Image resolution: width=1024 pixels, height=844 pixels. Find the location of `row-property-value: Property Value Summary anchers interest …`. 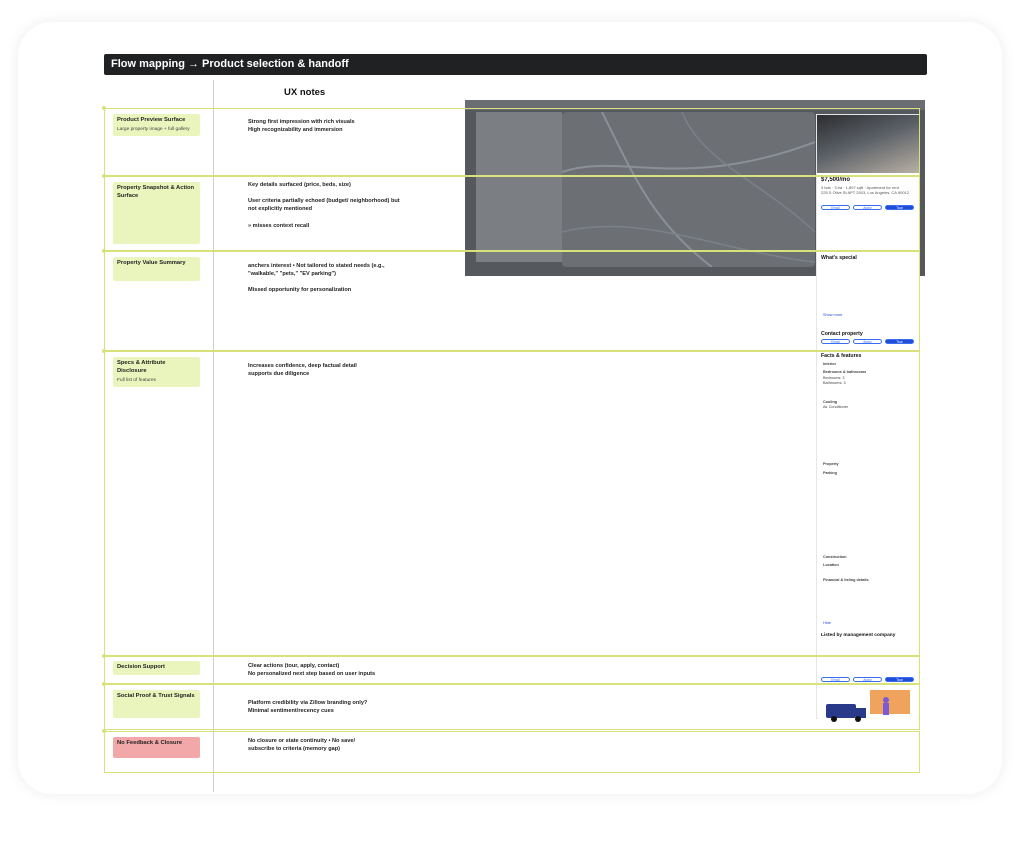

row-property-value: Property Value Summary anchers interest … is located at coordinates (511, 300).